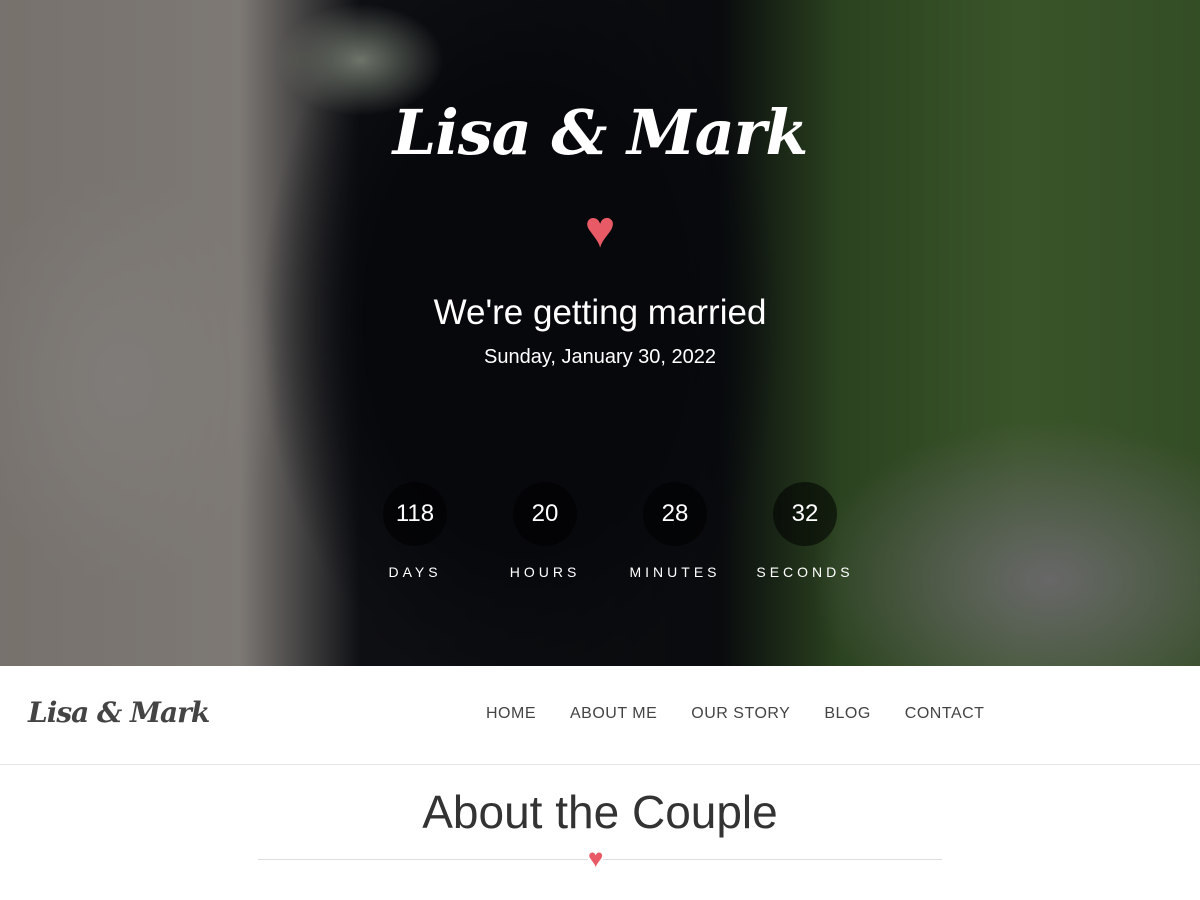 This screenshot has height=900, width=1200. What do you see at coordinates (675, 572) in the screenshot?
I see `countdown-label: MINUTES` at bounding box center [675, 572].